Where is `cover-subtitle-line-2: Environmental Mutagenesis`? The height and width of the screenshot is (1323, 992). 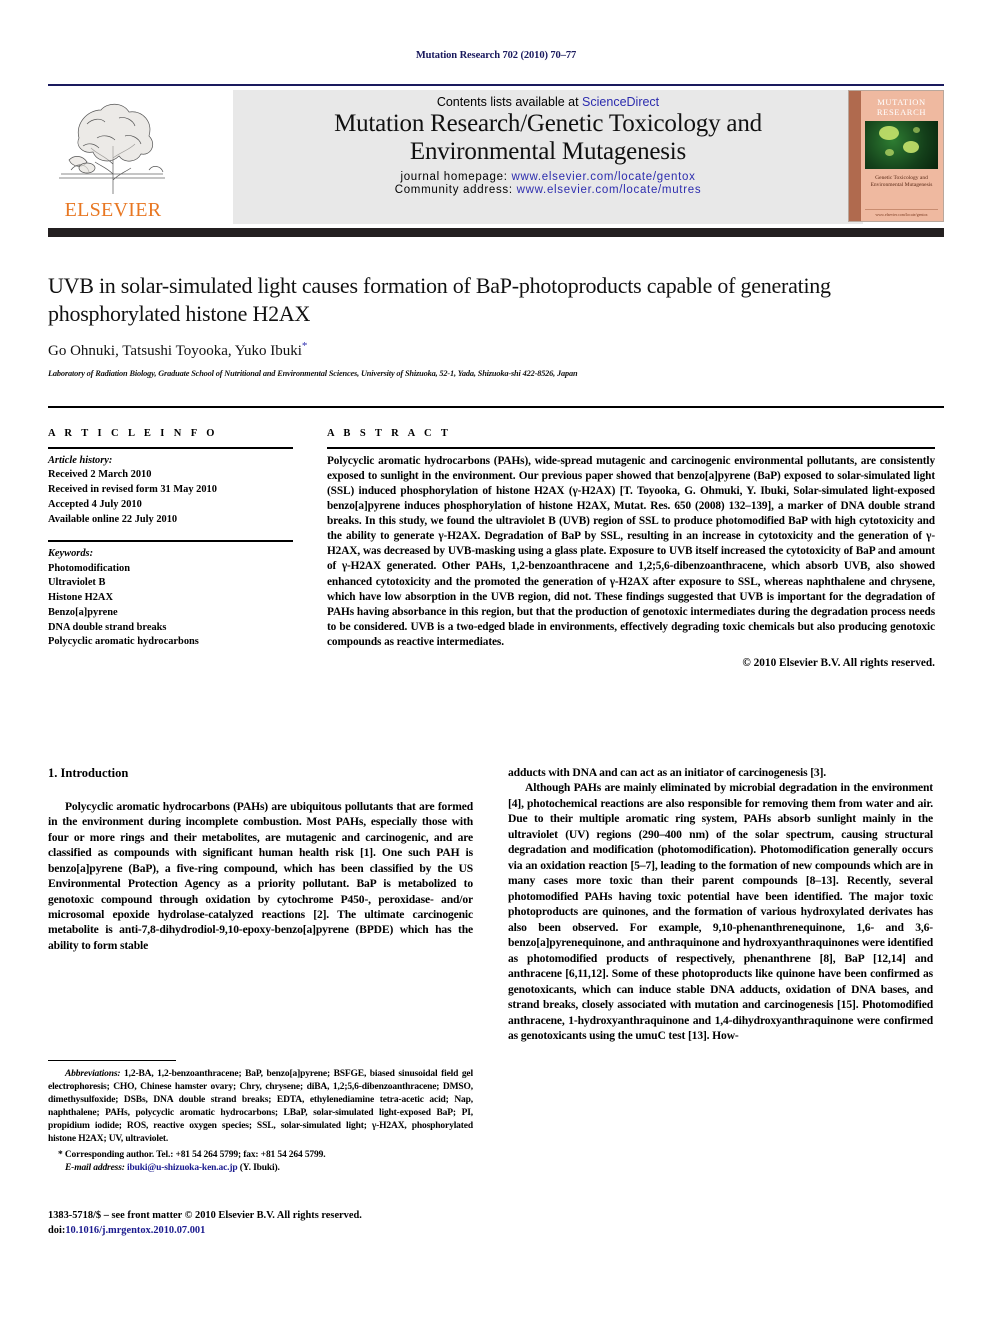
cover-subtitle-line-2: Environmental Mutagenesis is located at coordinates (901, 184).